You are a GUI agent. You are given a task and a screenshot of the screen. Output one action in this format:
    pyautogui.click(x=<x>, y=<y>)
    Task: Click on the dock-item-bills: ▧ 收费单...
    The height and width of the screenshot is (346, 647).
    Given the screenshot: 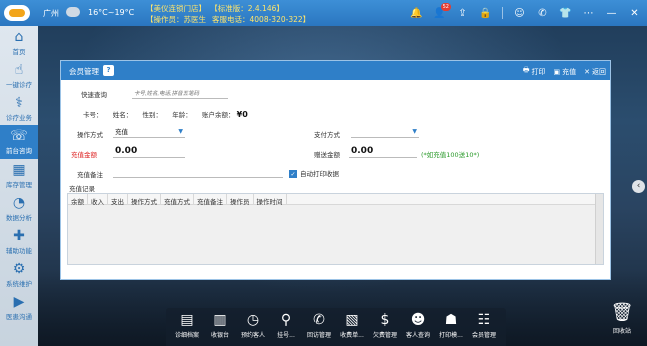 What is the action you would take?
    pyautogui.click(x=352, y=324)
    